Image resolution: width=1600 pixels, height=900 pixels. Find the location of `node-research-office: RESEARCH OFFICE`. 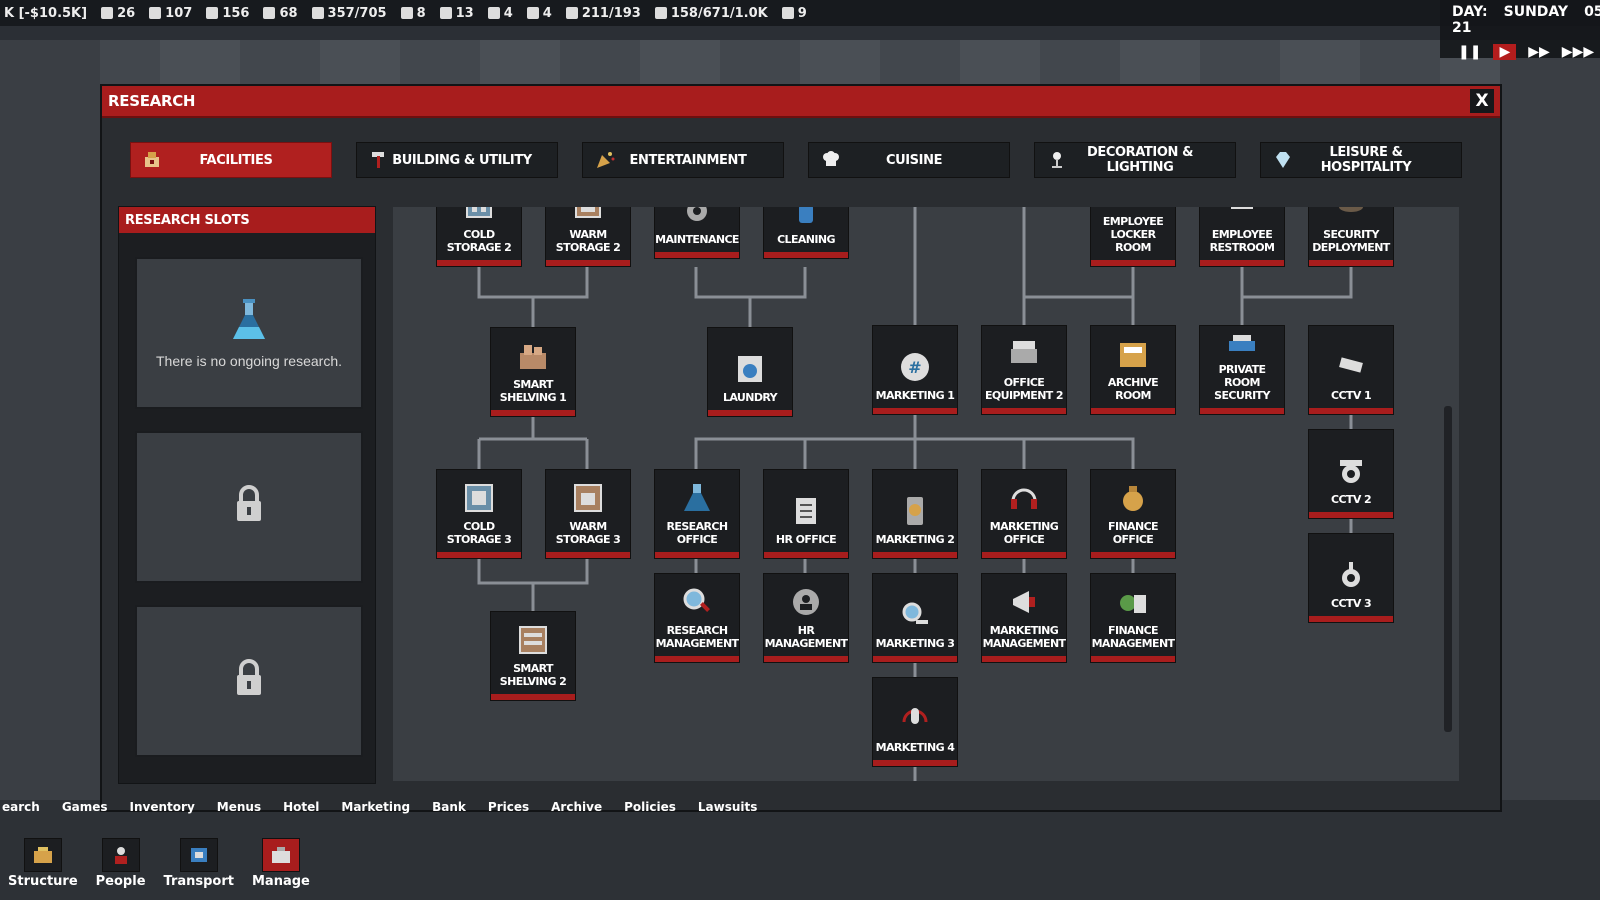

node-research-office: RESEARCH OFFICE is located at coordinates (697, 514).